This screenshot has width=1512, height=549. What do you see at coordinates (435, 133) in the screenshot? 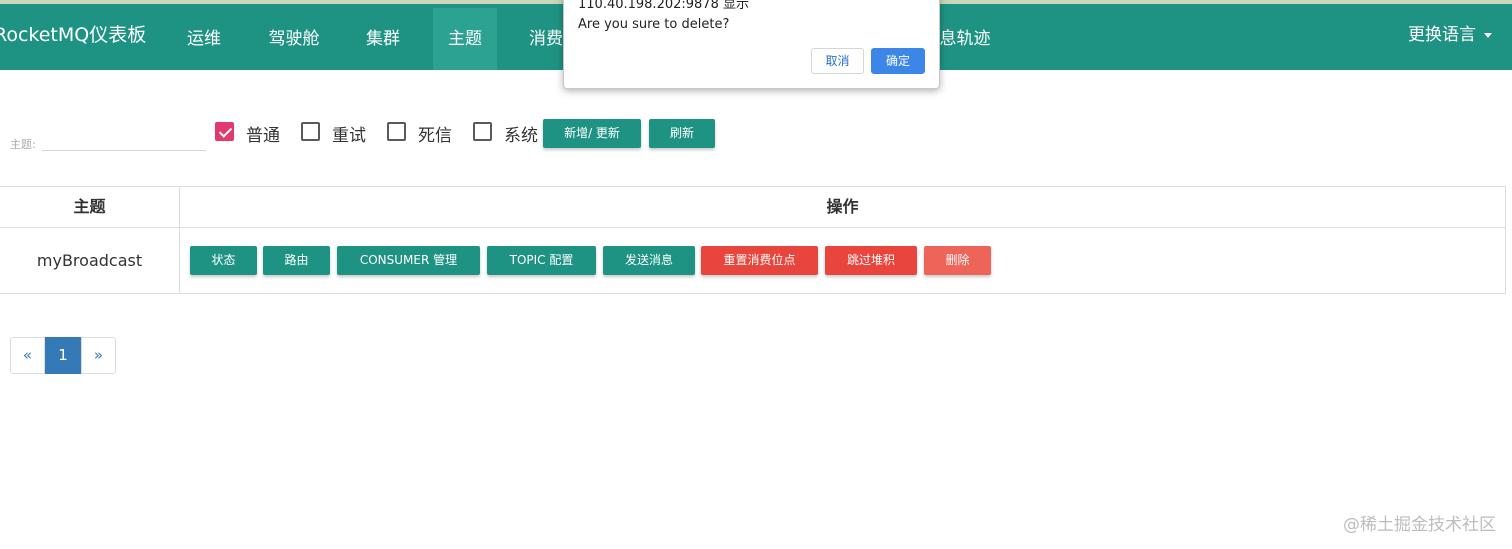
I see `checkbox-dead-letter-label: 死信` at bounding box center [435, 133].